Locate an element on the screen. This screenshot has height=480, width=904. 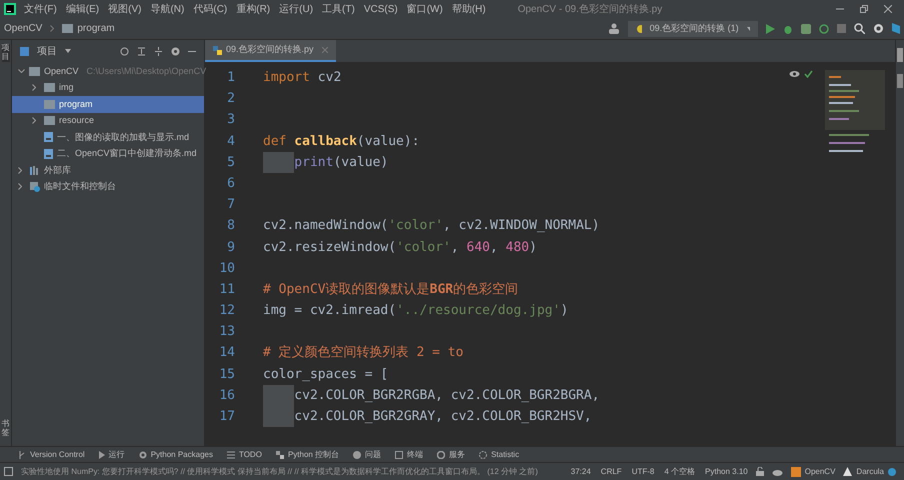
profile-icon is located at coordinates (824, 29).